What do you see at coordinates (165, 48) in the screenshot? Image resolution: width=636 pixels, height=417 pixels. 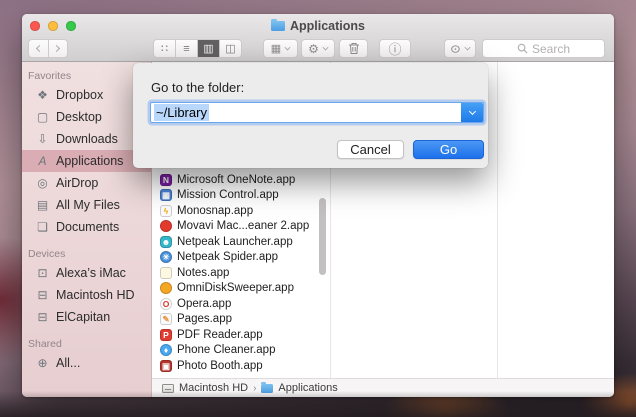 I see `icon-view-button: ∷` at bounding box center [165, 48].